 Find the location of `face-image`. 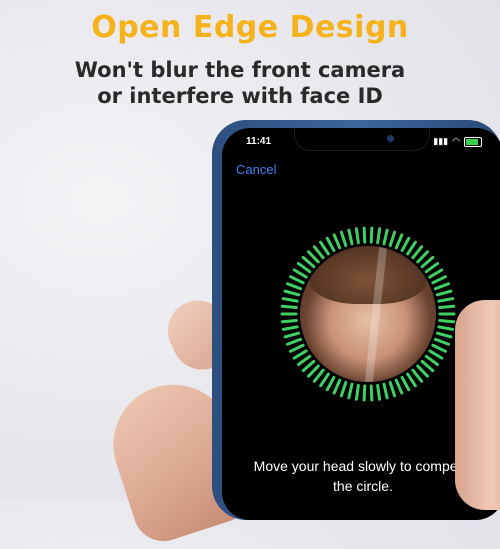

face-image is located at coordinates (368, 314).